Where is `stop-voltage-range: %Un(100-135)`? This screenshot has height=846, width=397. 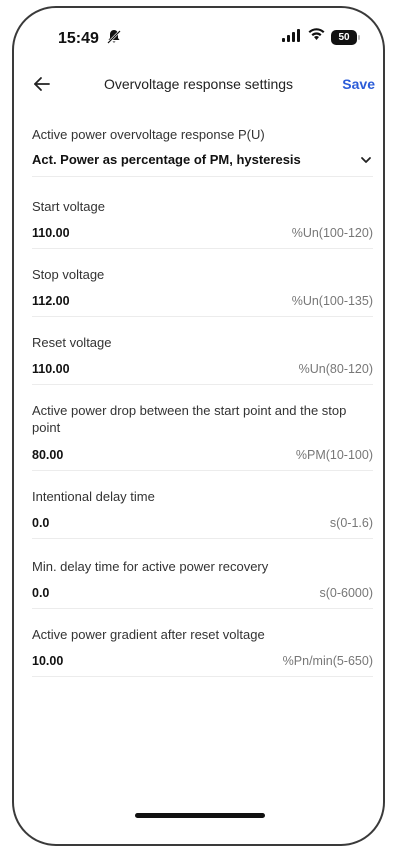 stop-voltage-range: %Un(100-135) is located at coordinates (332, 301).